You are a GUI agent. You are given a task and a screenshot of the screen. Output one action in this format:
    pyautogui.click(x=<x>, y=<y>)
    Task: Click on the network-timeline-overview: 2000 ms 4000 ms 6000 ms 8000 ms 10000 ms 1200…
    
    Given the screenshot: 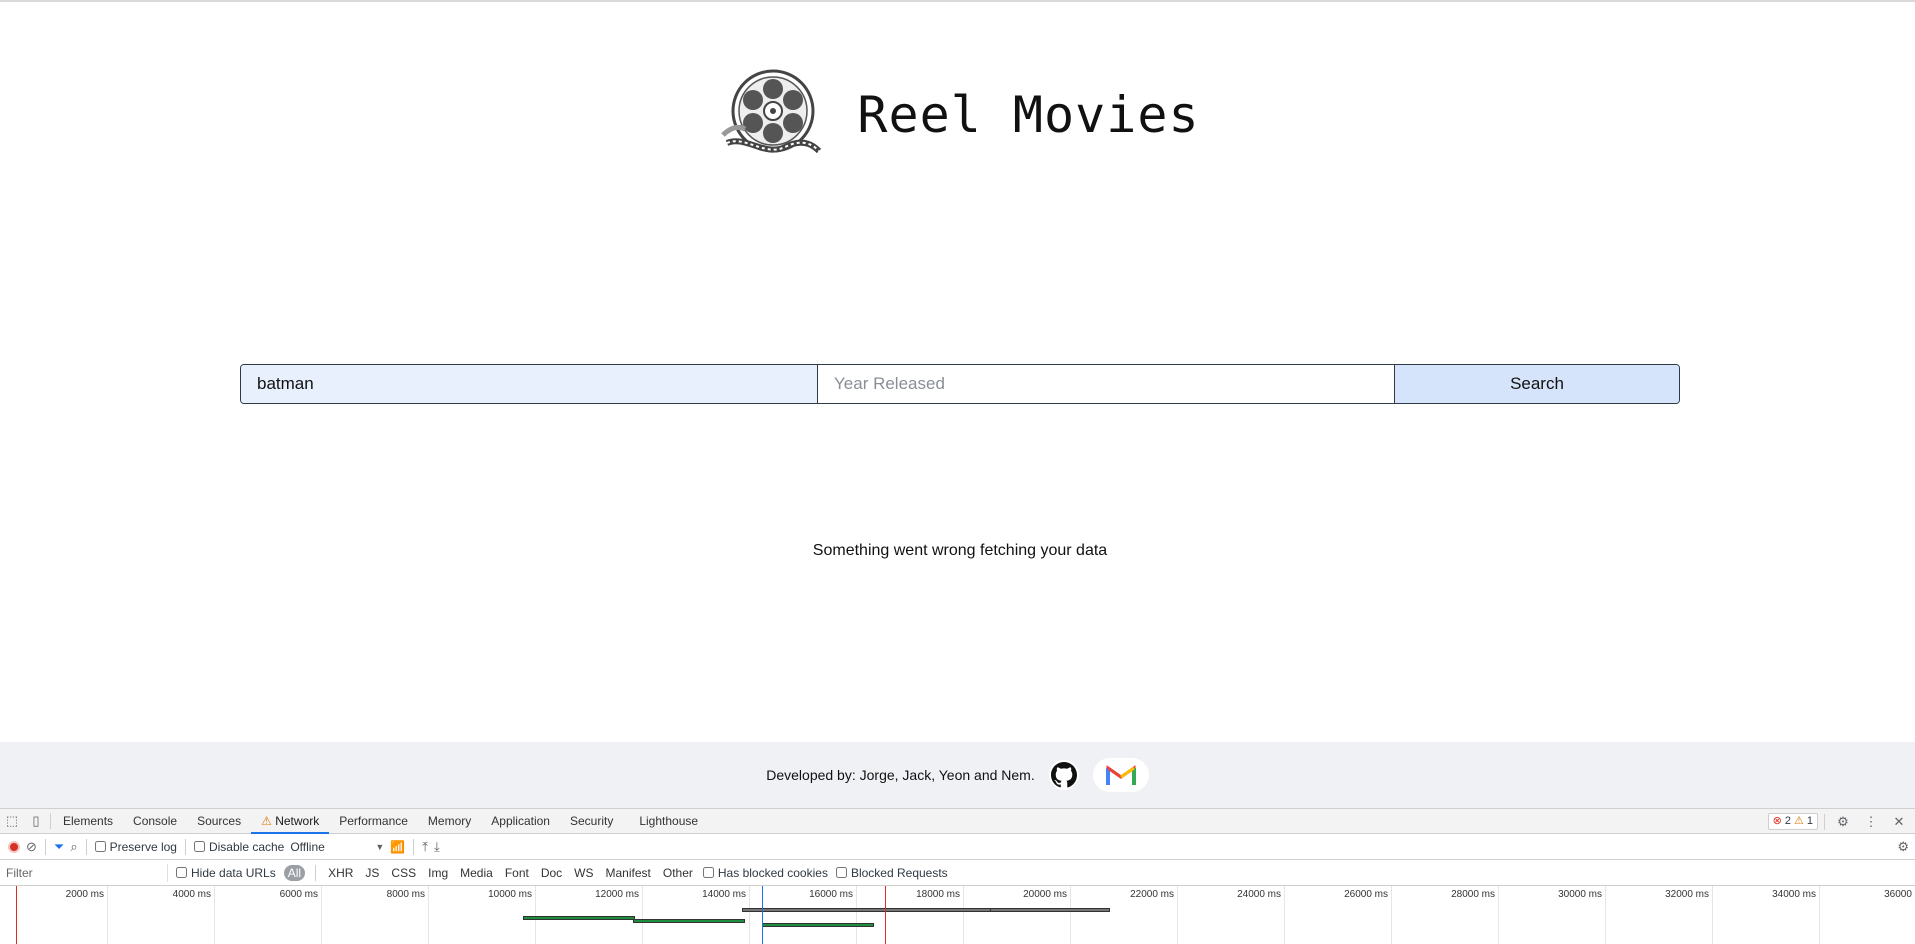 What is the action you would take?
    pyautogui.click(x=957, y=915)
    